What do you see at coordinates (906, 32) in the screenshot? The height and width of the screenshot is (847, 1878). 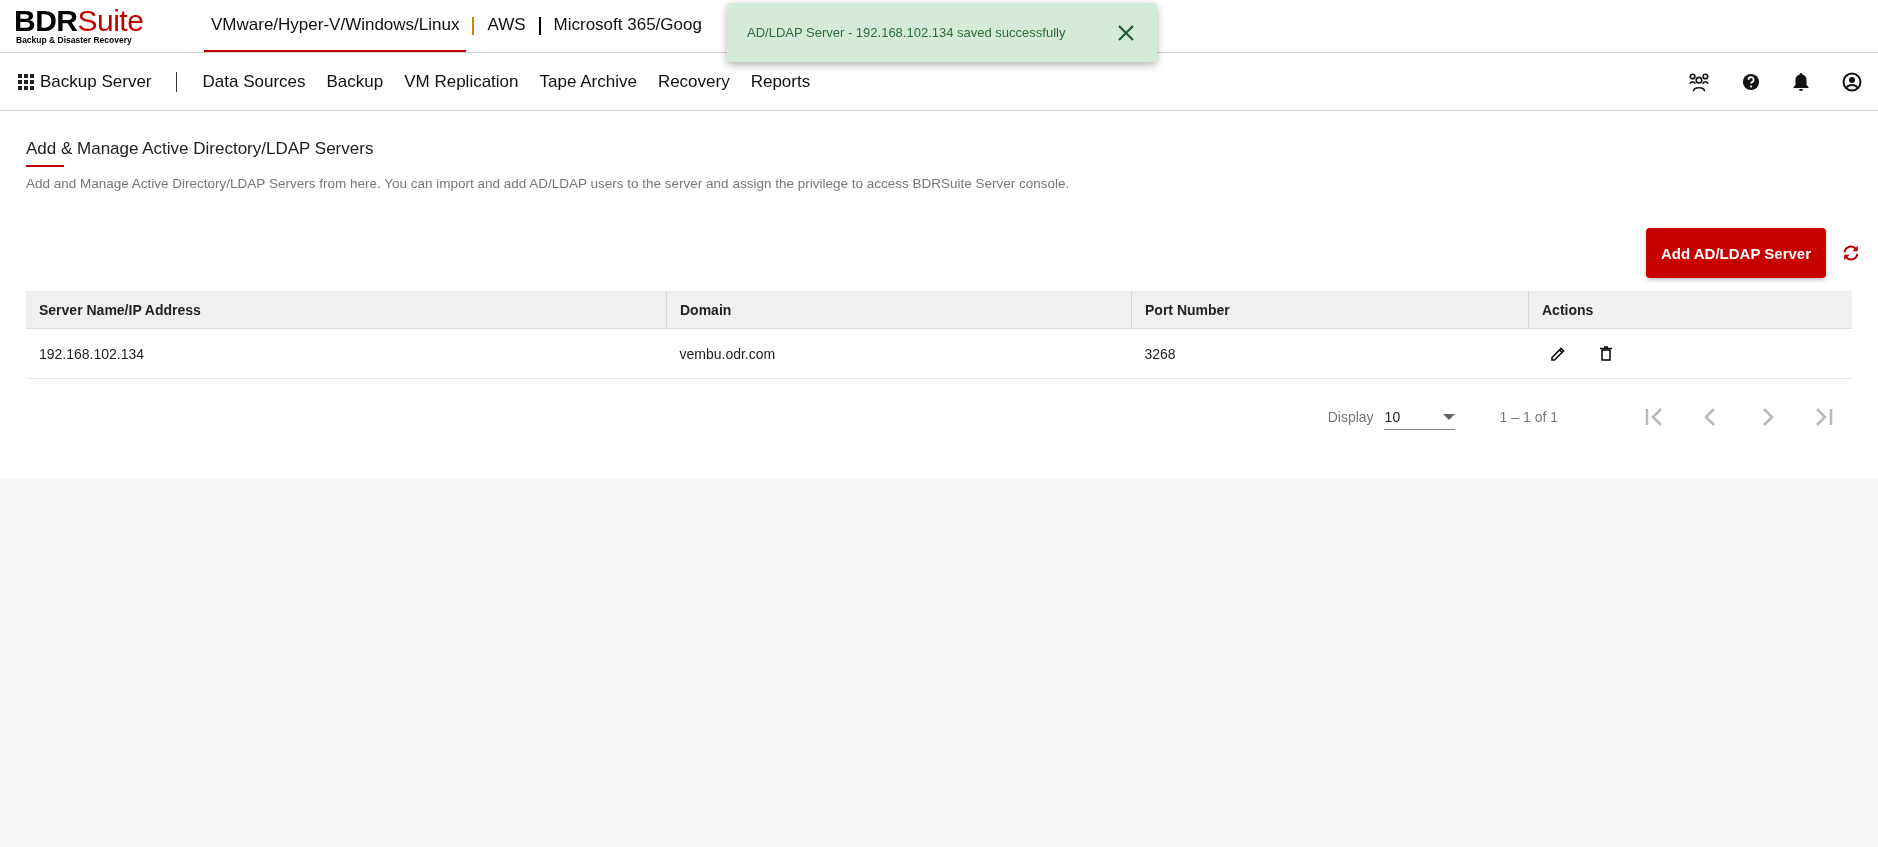 I see `toast-message: AD/LDAP Server - 192.168.102.134 saved successfully` at bounding box center [906, 32].